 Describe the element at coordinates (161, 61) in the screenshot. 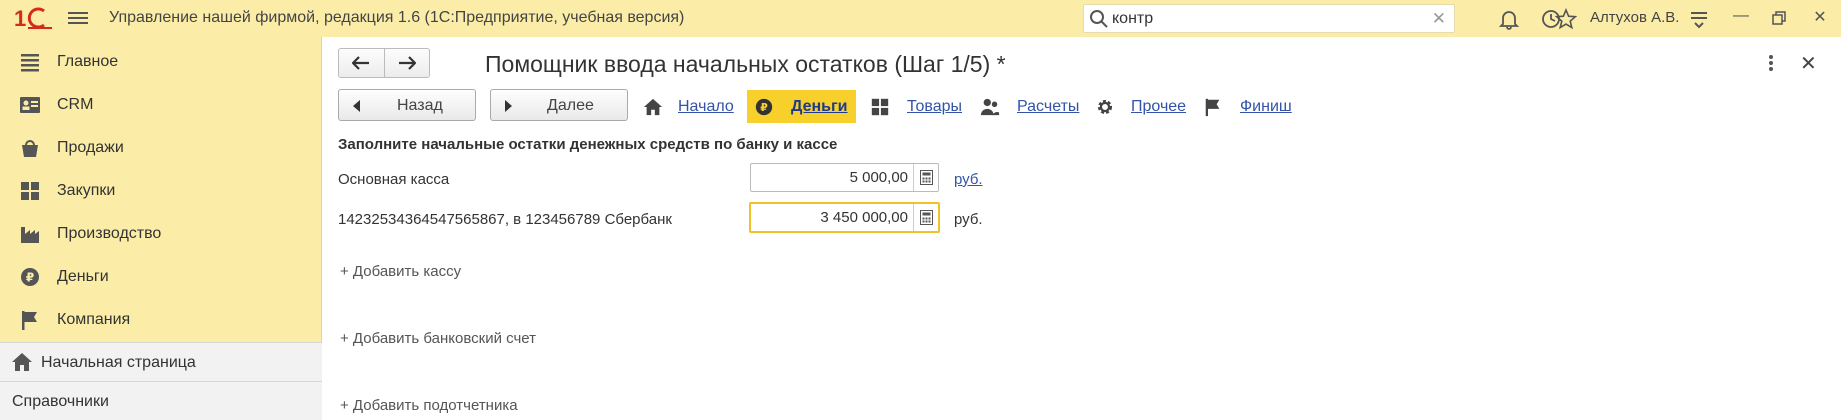

I see `sidebar-item-main: Главное` at that location.